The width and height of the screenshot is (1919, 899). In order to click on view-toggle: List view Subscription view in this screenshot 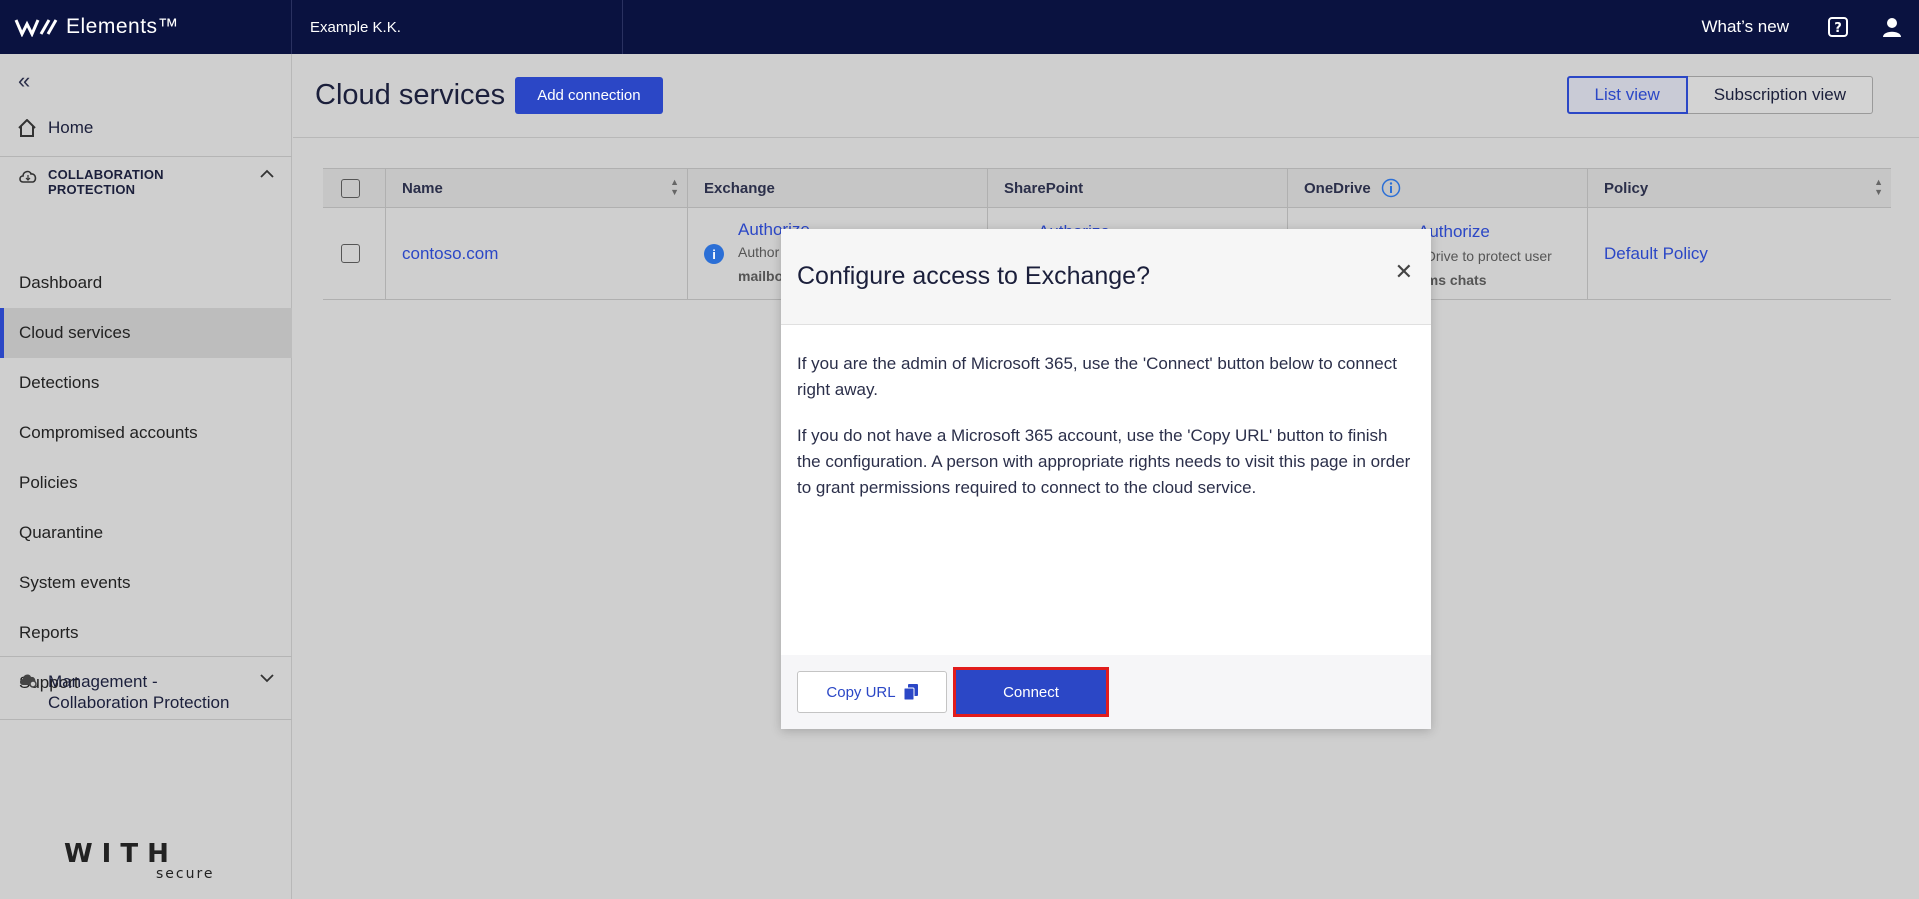, I will do `click(1719, 95)`.